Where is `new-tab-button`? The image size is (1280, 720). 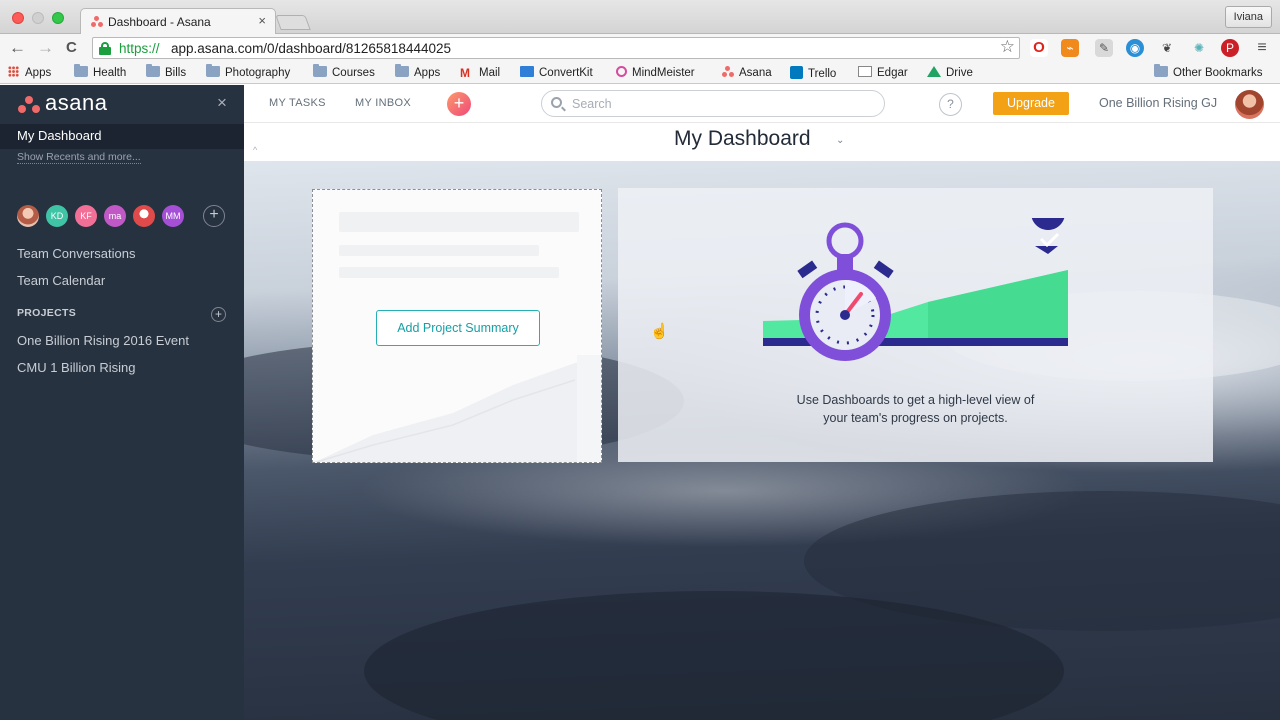
new-tab-button is located at coordinates (293, 22).